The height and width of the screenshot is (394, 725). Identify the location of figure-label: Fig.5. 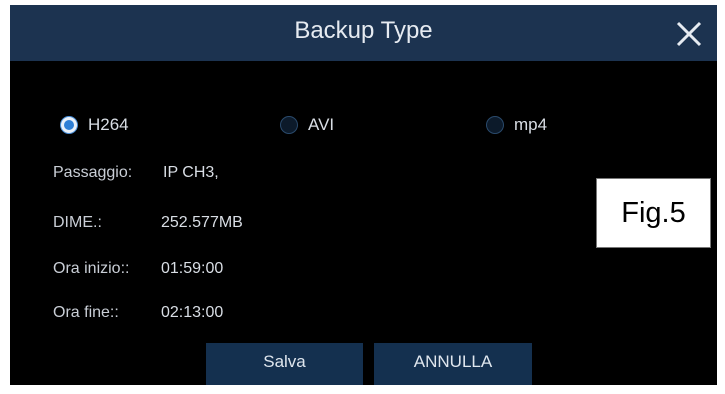
(653, 213).